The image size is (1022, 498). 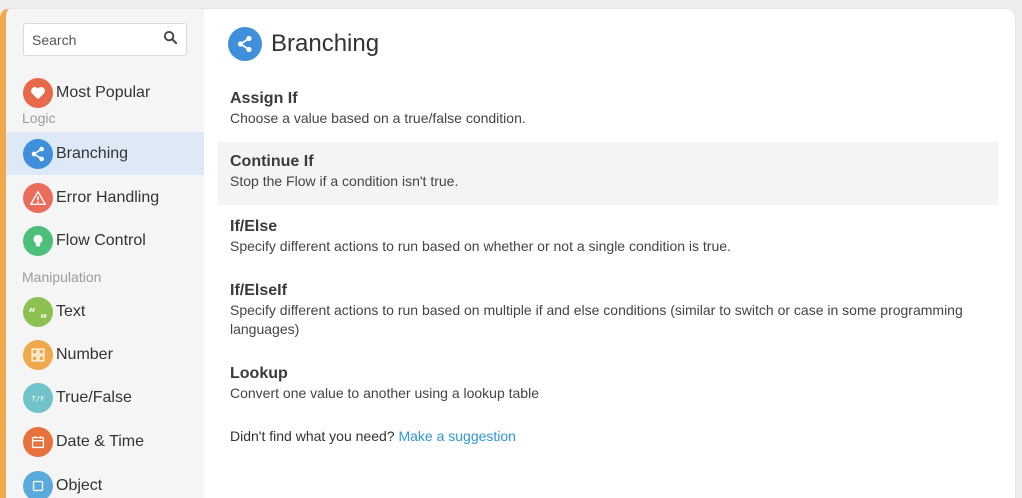 I want to click on sidebar-item-label: Date & Time, so click(x=100, y=442).